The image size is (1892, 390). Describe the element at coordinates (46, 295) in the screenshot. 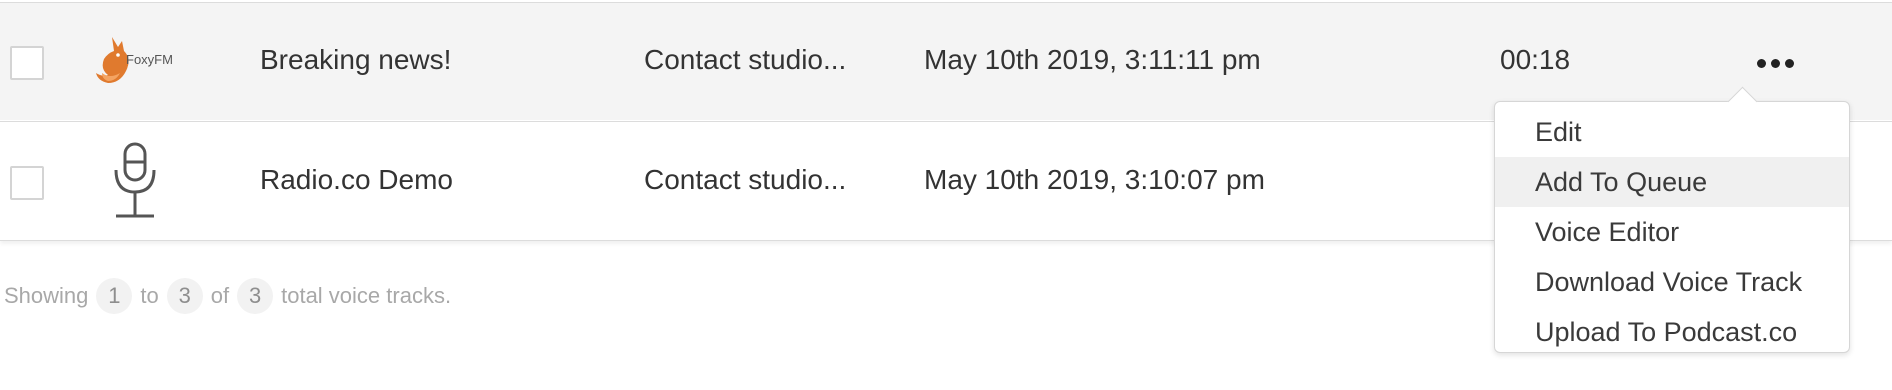

I see `showing-label: Showing` at that location.